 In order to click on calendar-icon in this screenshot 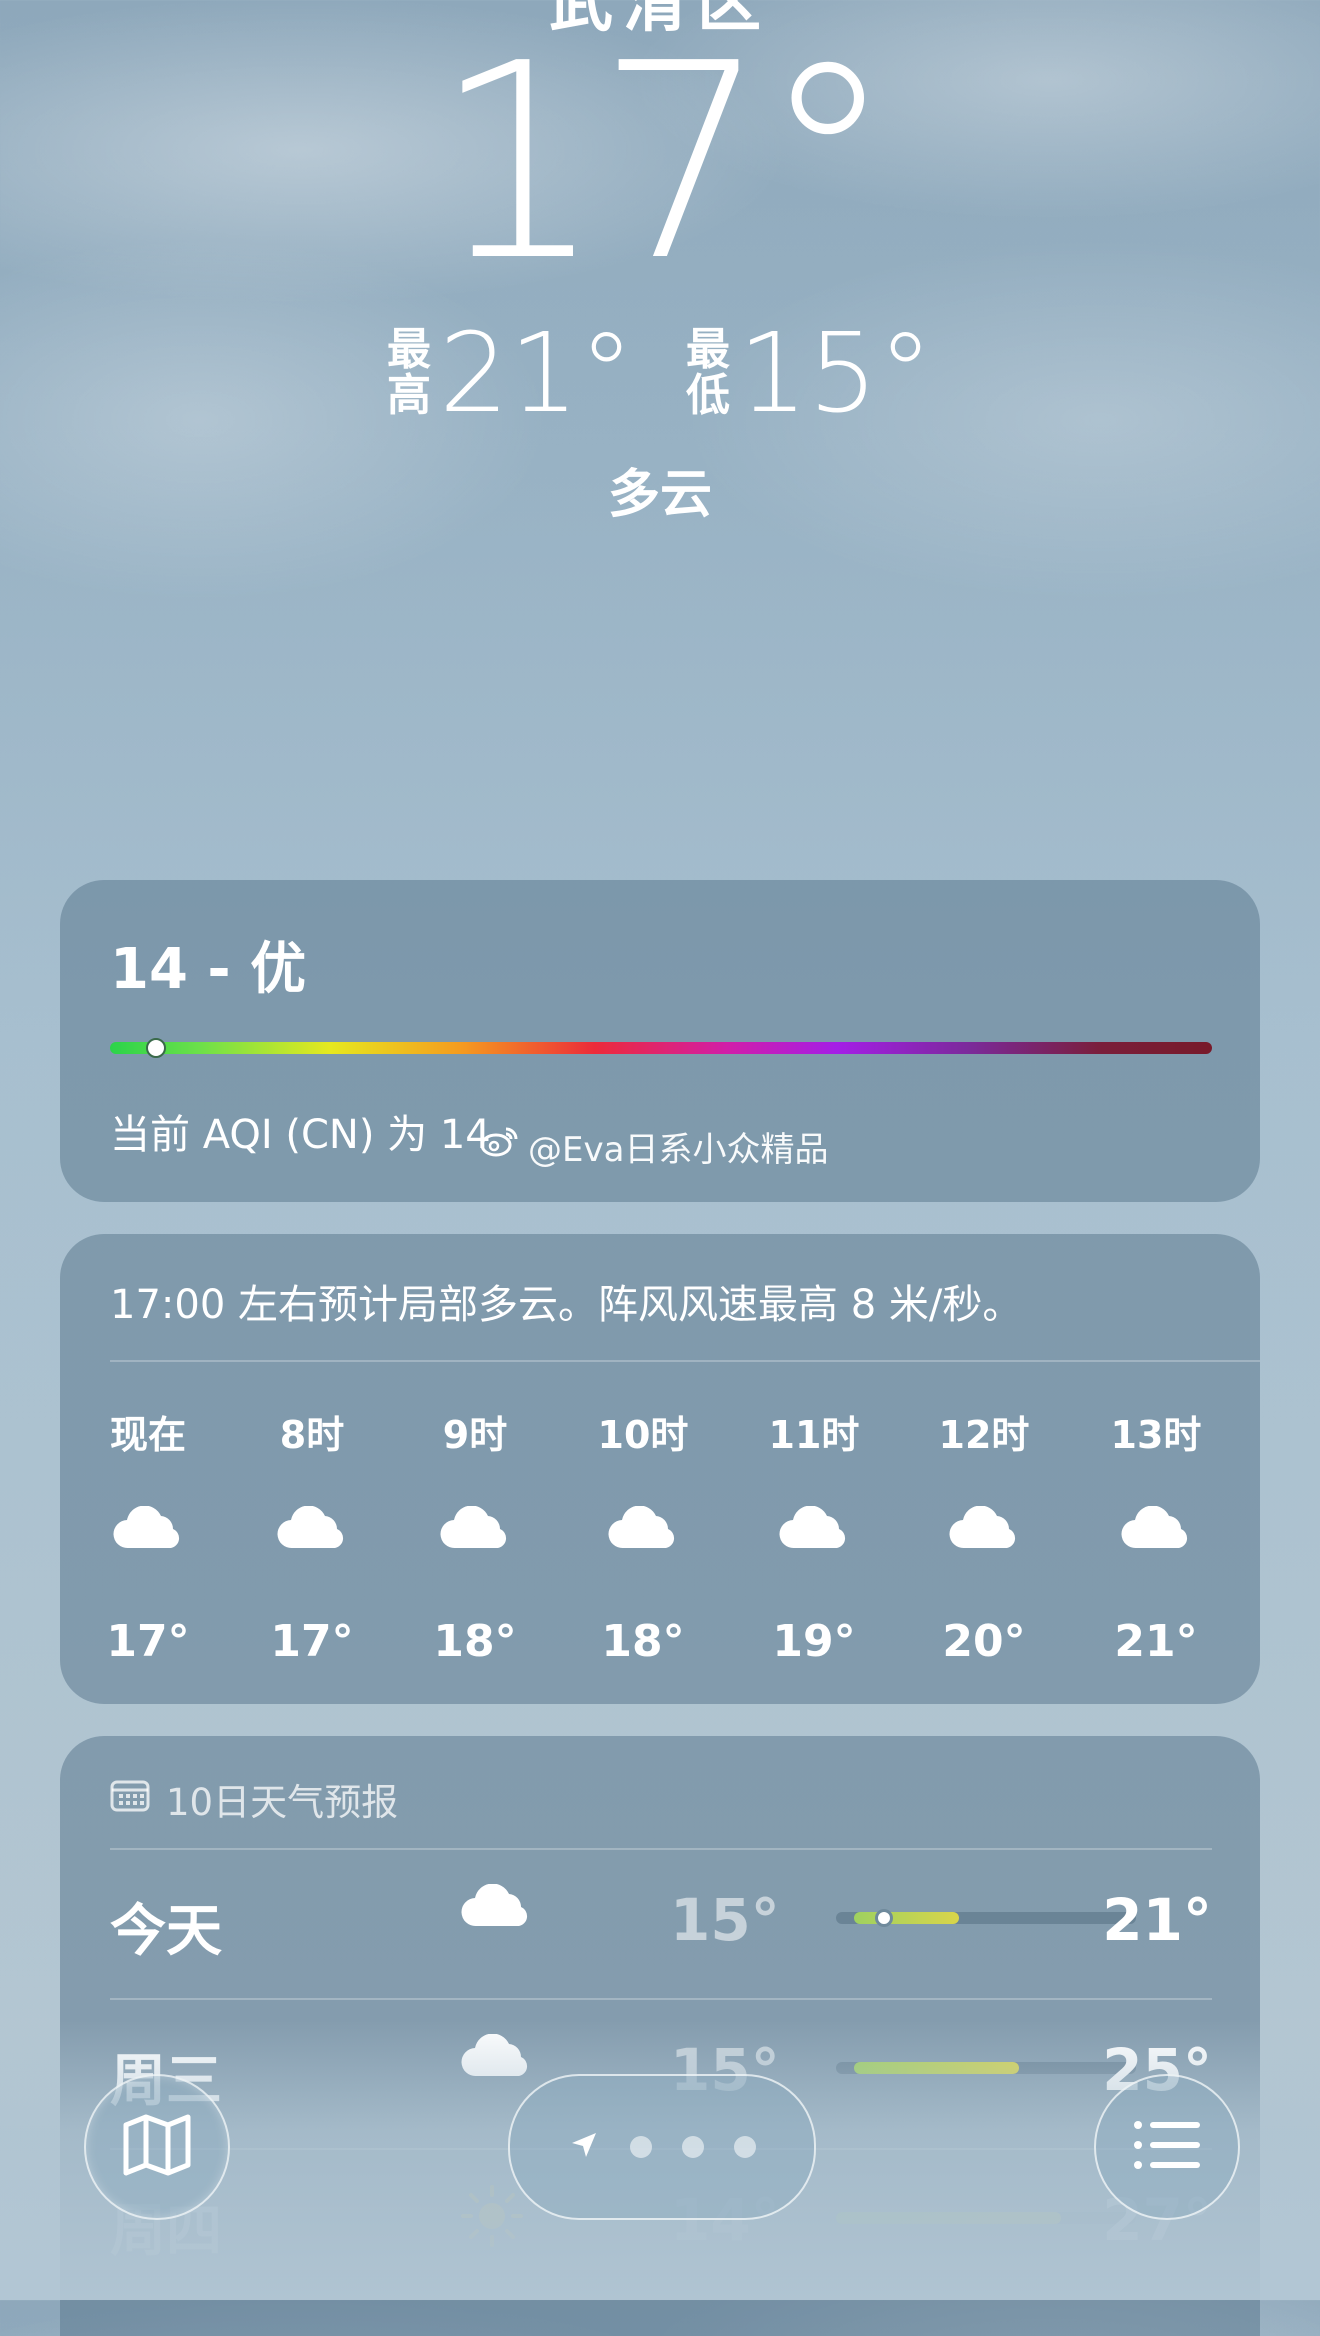, I will do `click(130, 1799)`.